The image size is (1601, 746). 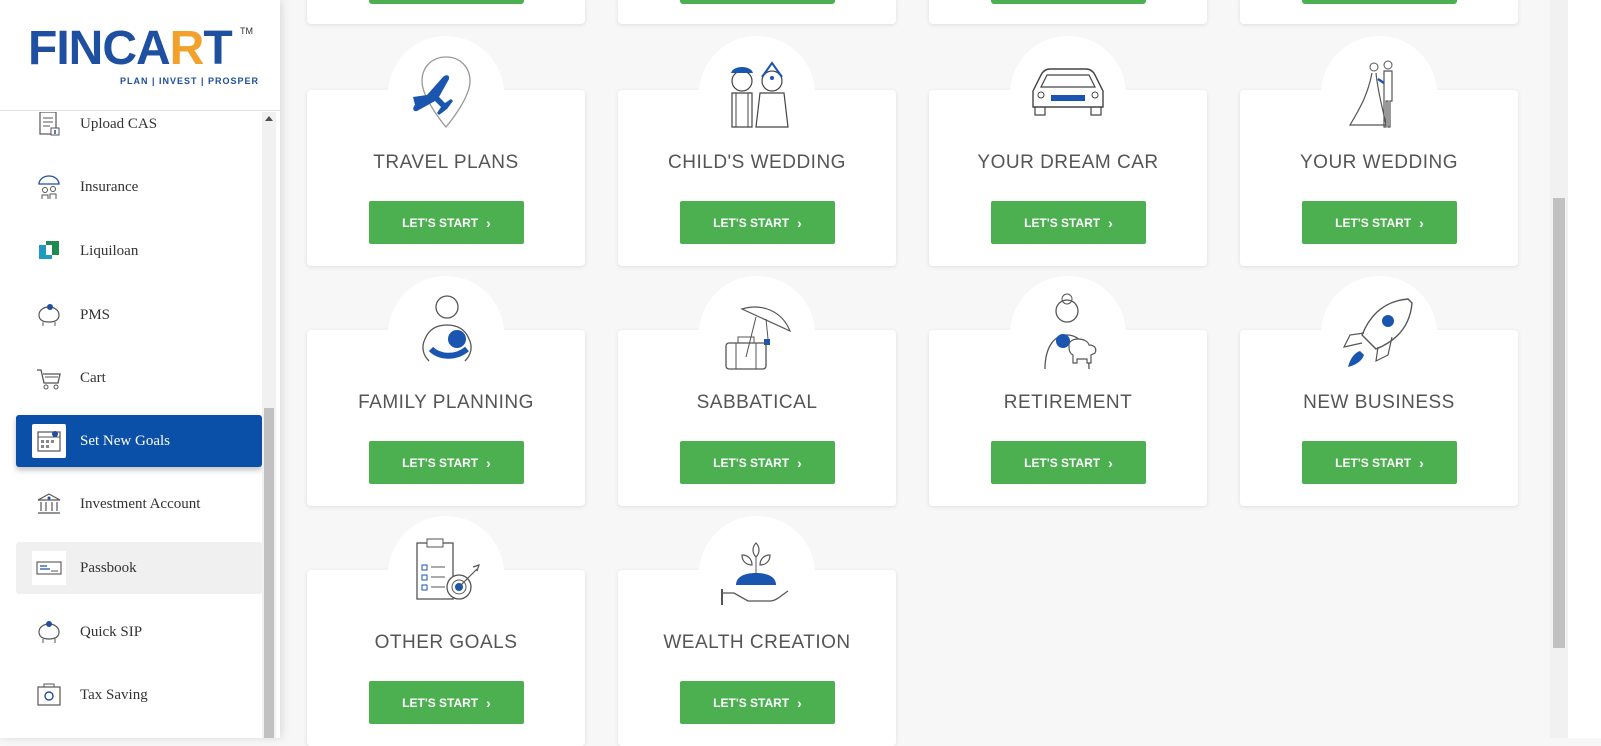 I want to click on sidebar-item-label: Cart, so click(x=93, y=377).